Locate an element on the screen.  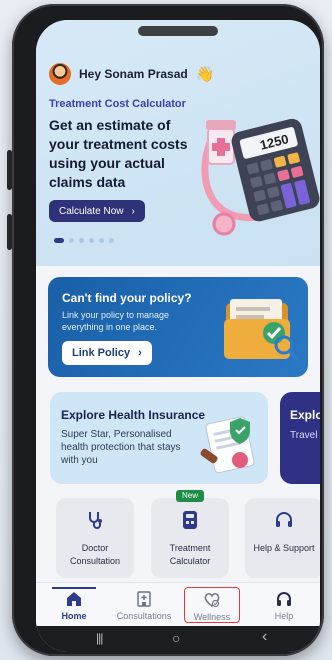
nav-wellness: Wellness is located at coordinates (212, 605).